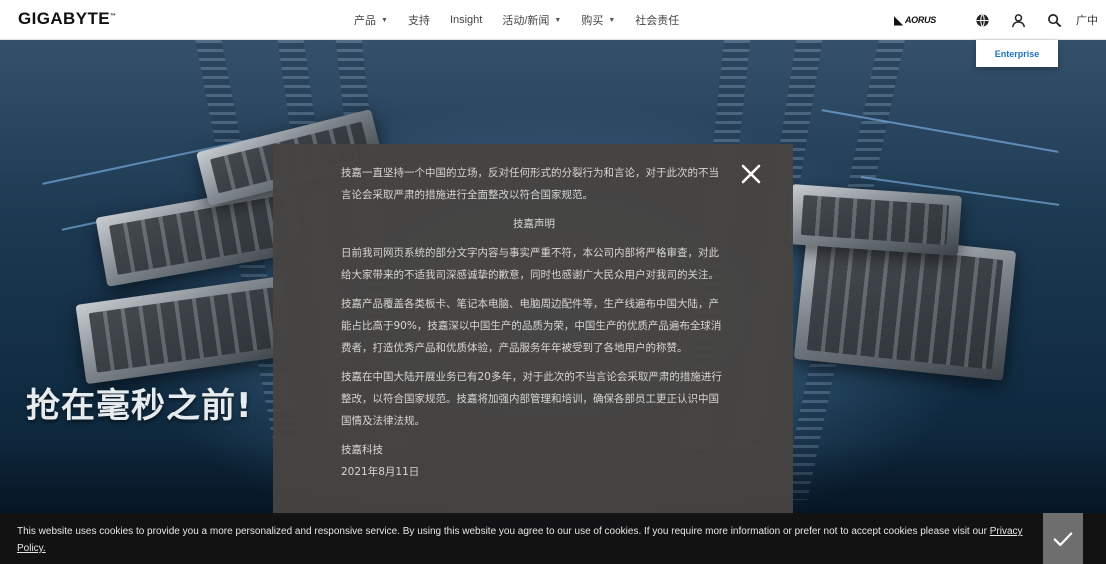 The width and height of the screenshot is (1106, 564). What do you see at coordinates (526, 21) in the screenshot?
I see `menu-item-label: 活动/新闻` at bounding box center [526, 21].